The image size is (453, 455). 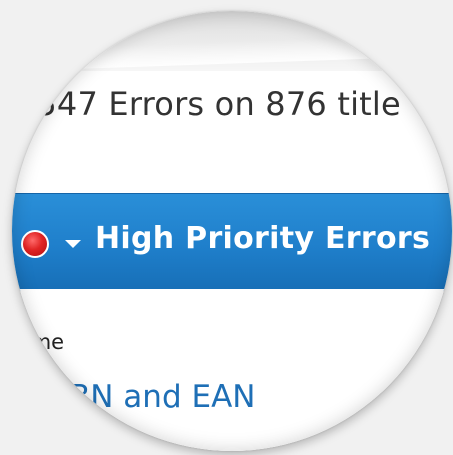 What do you see at coordinates (38, 342) in the screenshot?
I see `name-column-label: lame` at bounding box center [38, 342].